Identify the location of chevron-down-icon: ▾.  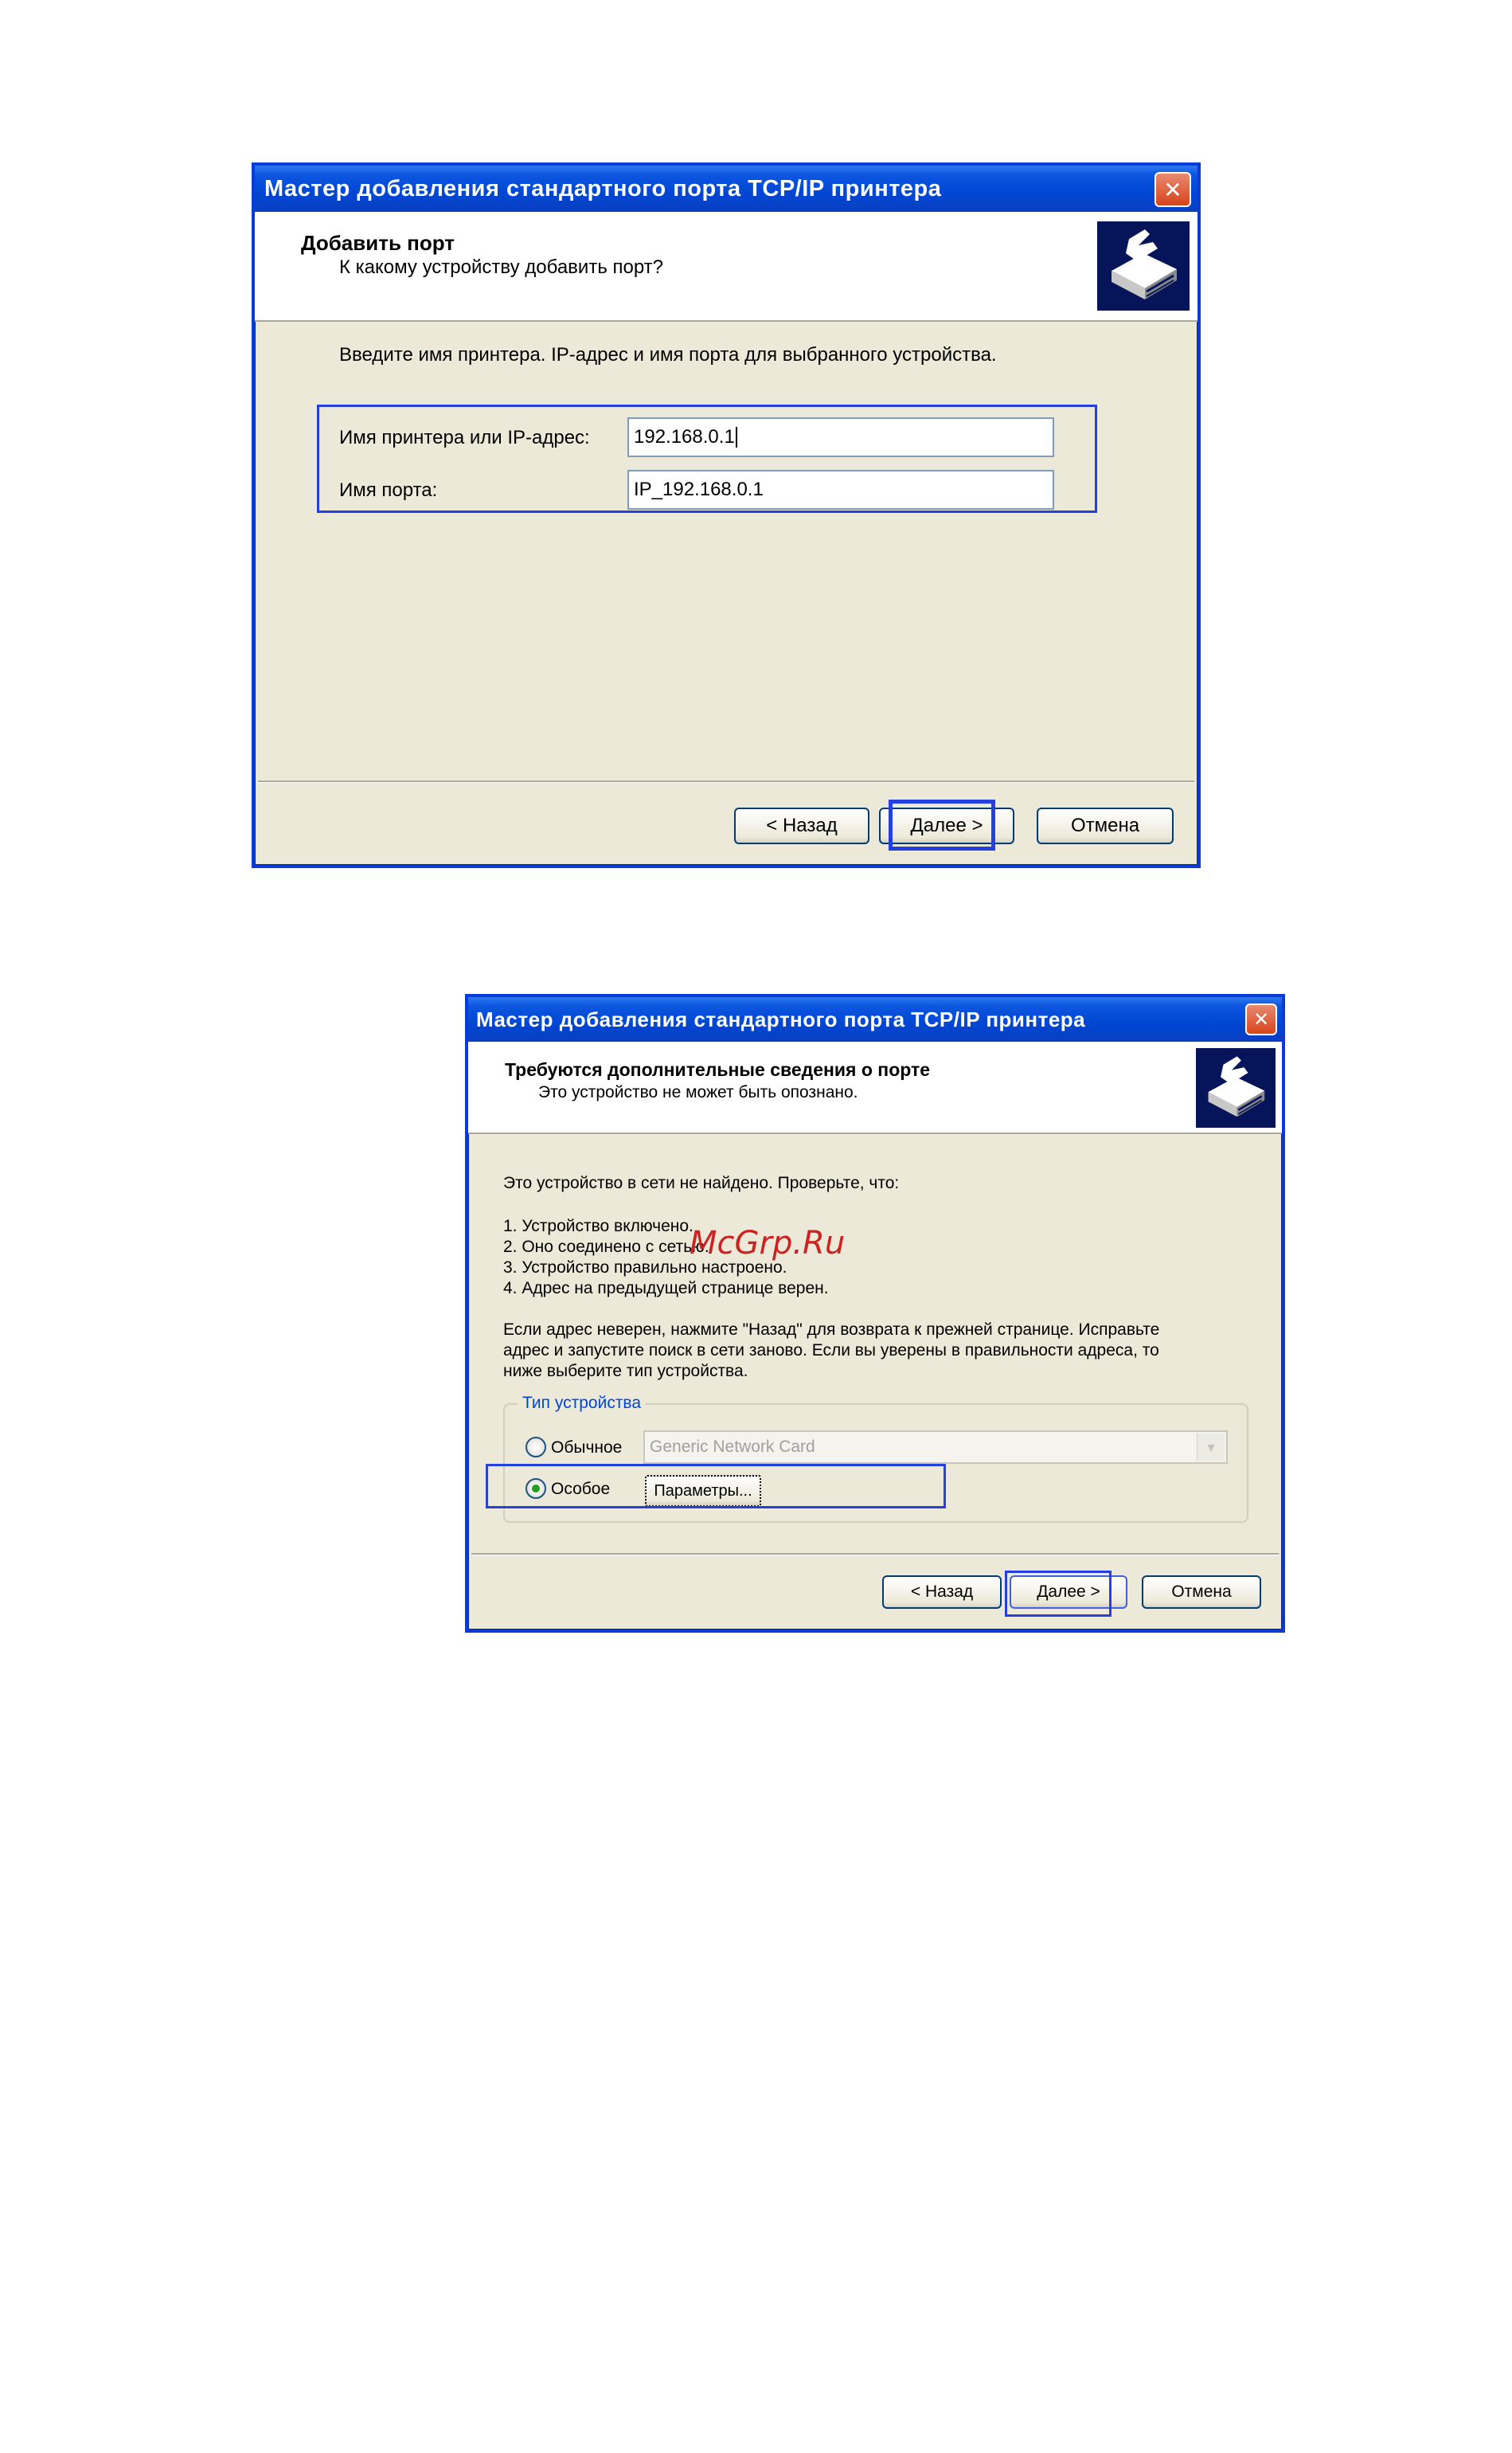
(1211, 1447).